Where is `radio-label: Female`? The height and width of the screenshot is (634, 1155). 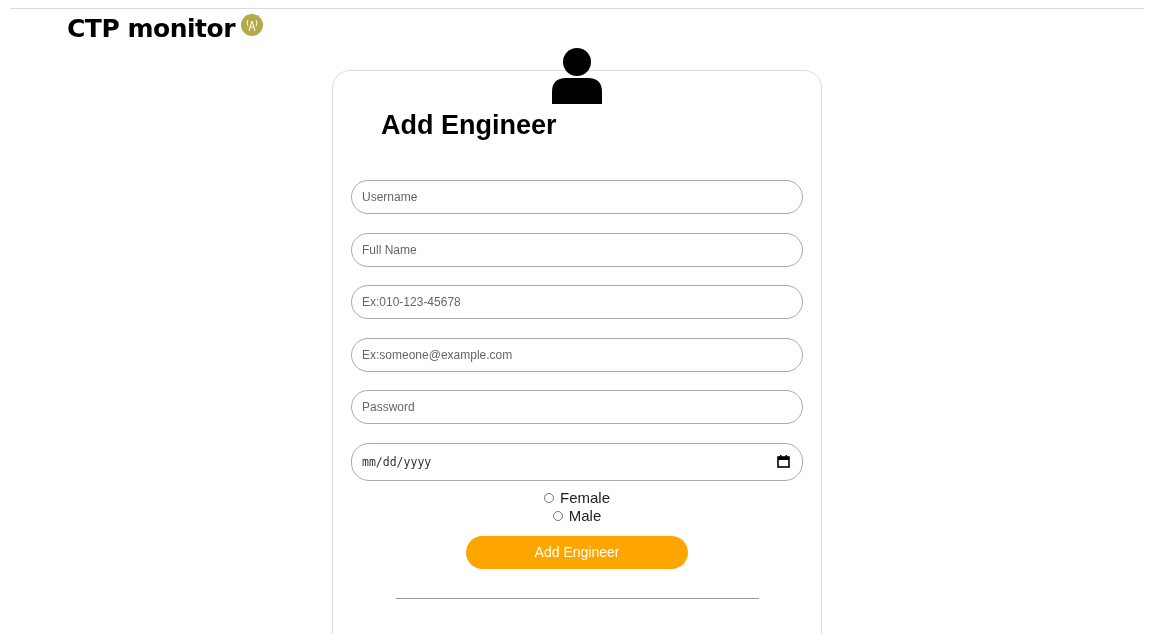
radio-label: Female is located at coordinates (585, 497).